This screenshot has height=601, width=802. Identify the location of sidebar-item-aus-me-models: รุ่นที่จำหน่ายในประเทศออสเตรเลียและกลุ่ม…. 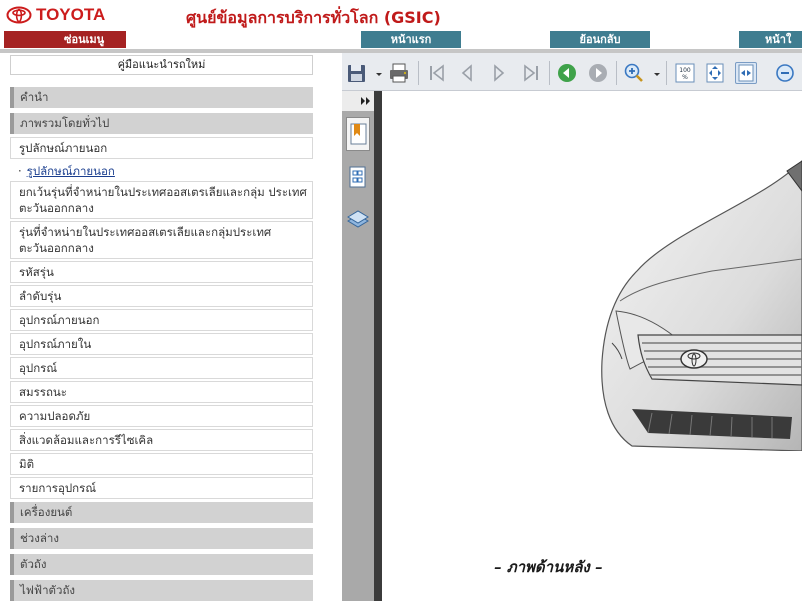
(161, 240).